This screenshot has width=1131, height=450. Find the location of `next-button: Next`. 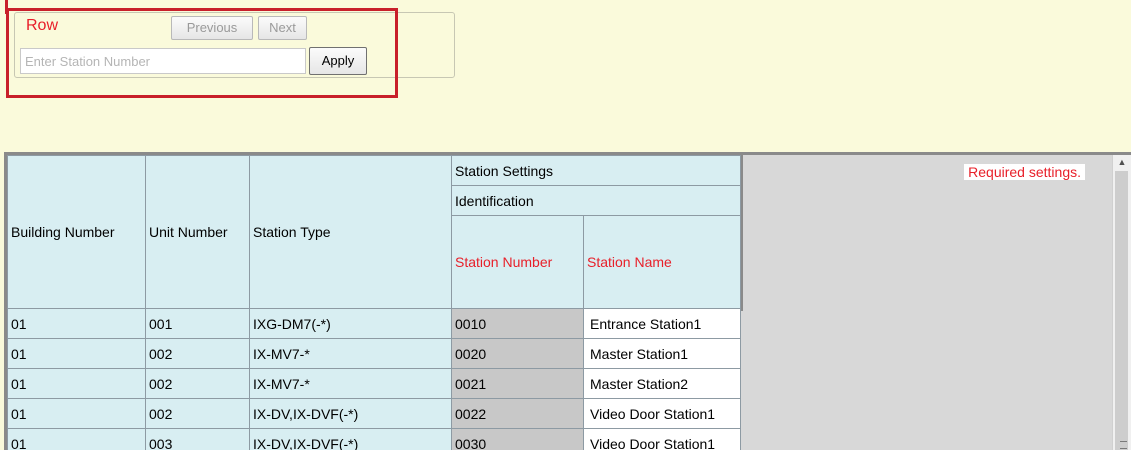

next-button: Next is located at coordinates (282, 28).